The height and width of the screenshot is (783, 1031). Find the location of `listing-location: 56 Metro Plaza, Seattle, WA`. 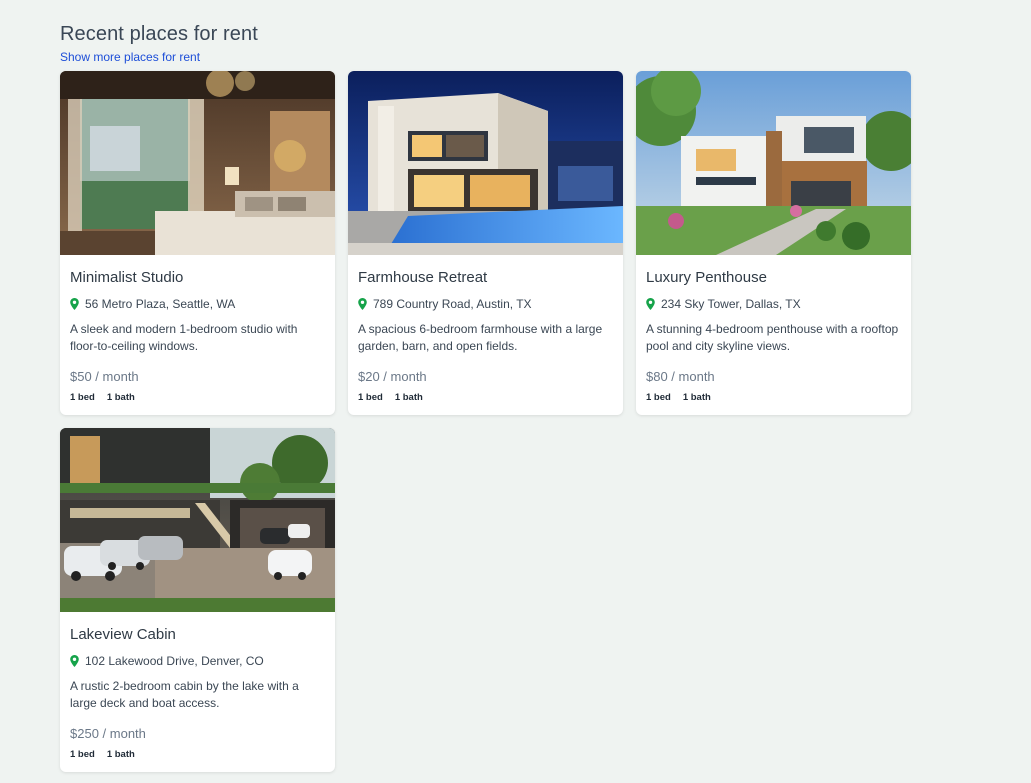

listing-location: 56 Metro Plaza, Seattle, WA is located at coordinates (197, 304).